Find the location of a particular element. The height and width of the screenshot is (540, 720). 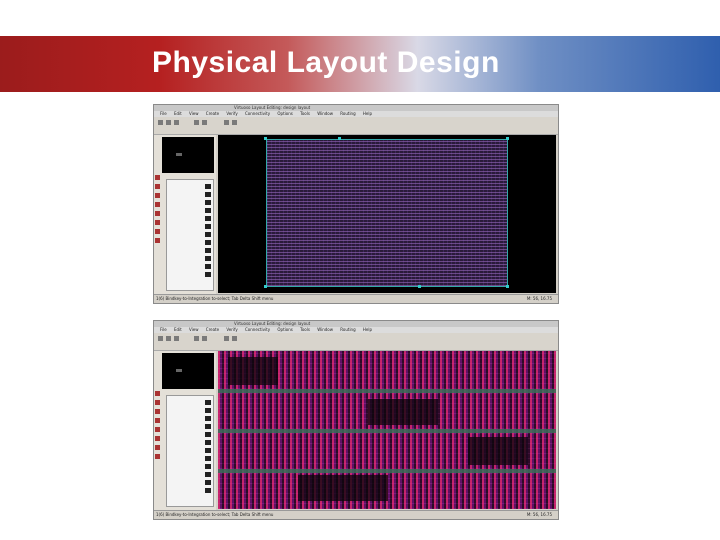

toolbar is located at coordinates (356, 126).